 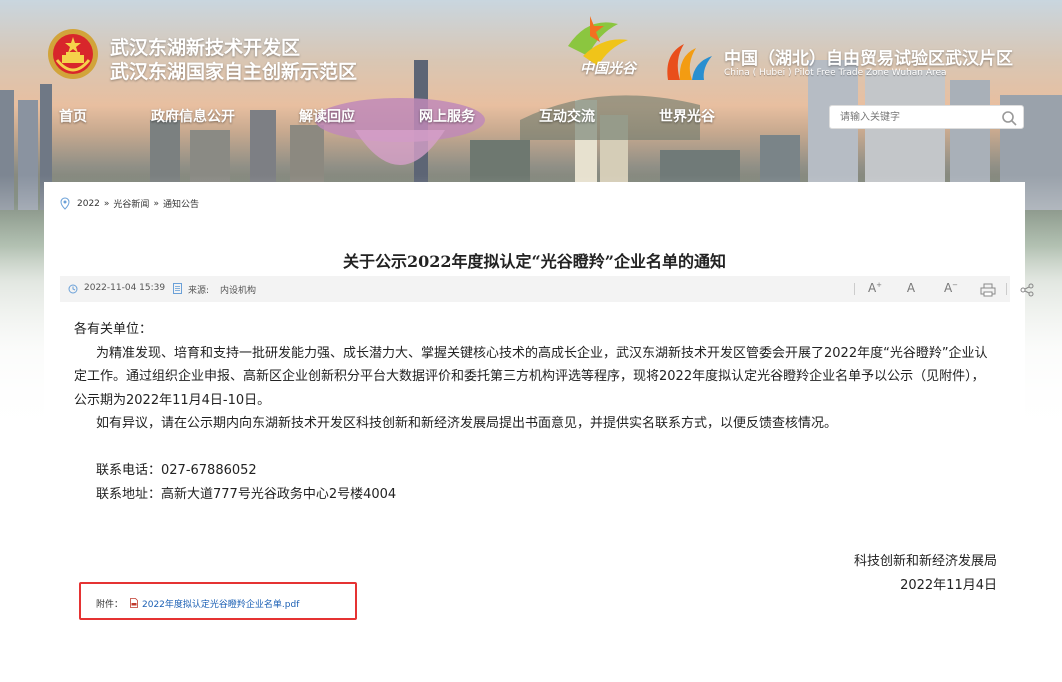 I want to click on share-icon, so click(x=1027, y=290).